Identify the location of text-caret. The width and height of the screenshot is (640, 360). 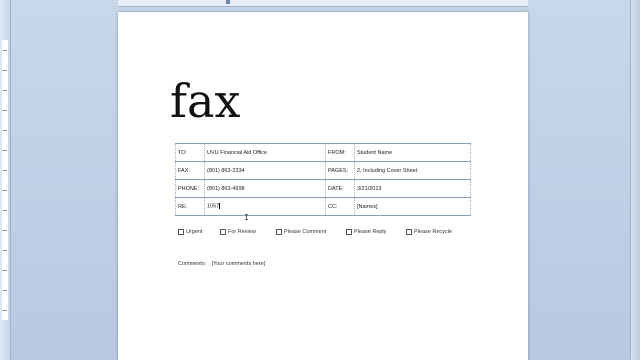
(220, 206).